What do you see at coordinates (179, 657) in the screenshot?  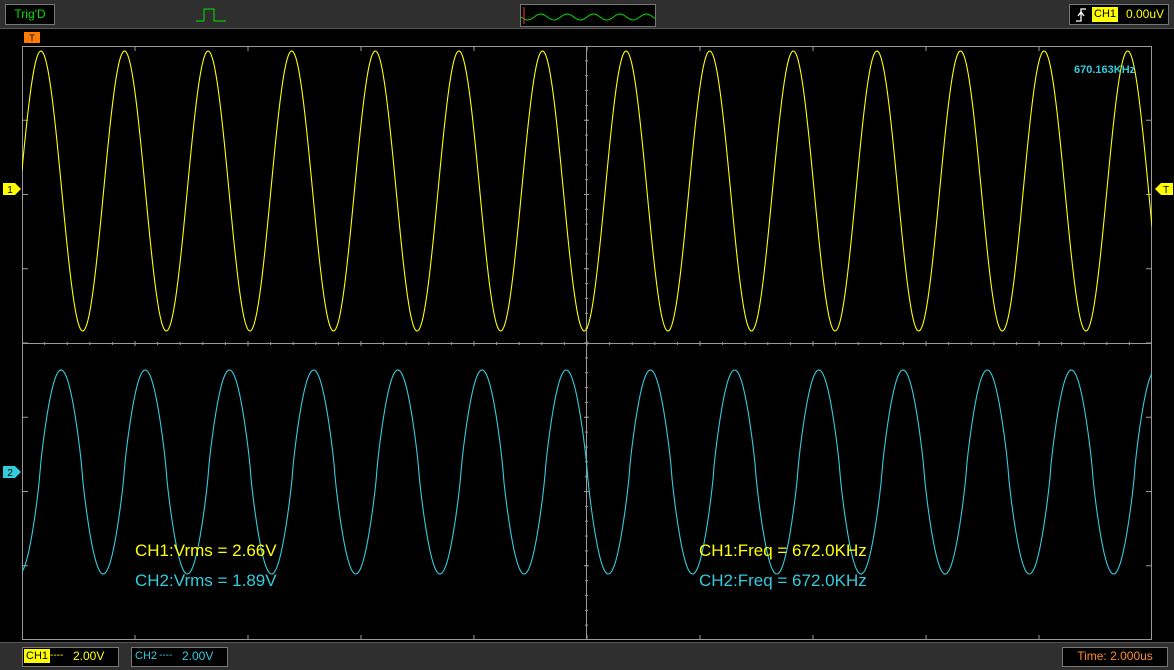 I see `ch2-settings: CH2 ---- 2.00V` at bounding box center [179, 657].